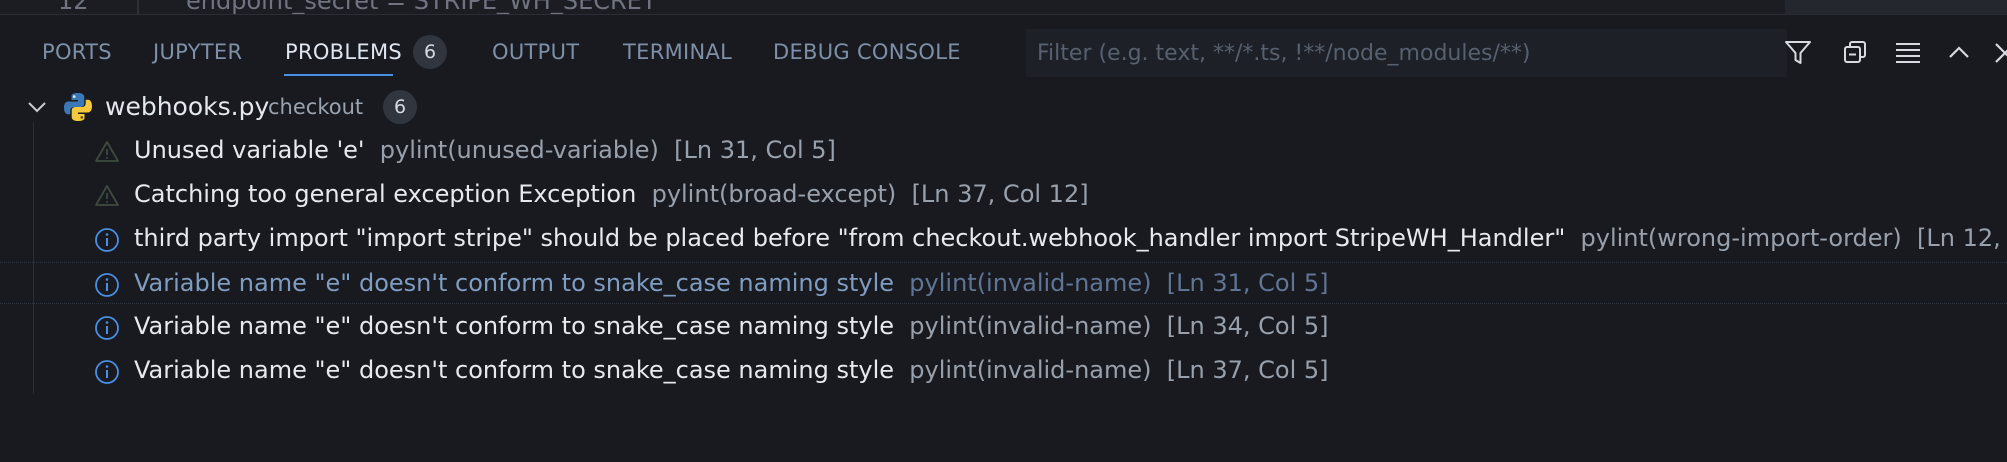  I want to click on line-number: 12, so click(73, 7).